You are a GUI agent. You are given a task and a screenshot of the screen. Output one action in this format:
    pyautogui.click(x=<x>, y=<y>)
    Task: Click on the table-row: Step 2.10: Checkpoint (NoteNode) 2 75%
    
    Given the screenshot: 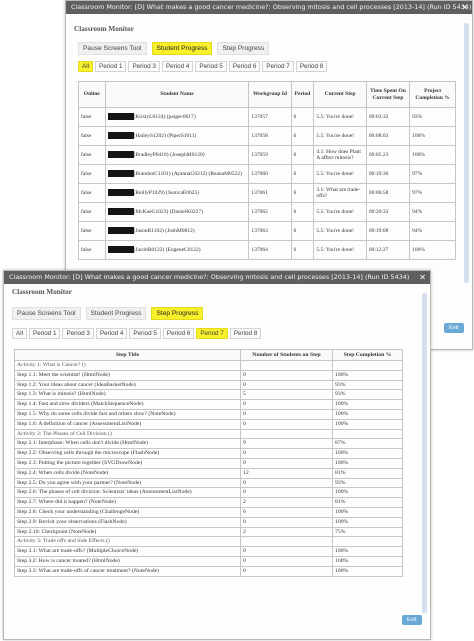 What is the action you would take?
    pyautogui.click(x=208, y=532)
    